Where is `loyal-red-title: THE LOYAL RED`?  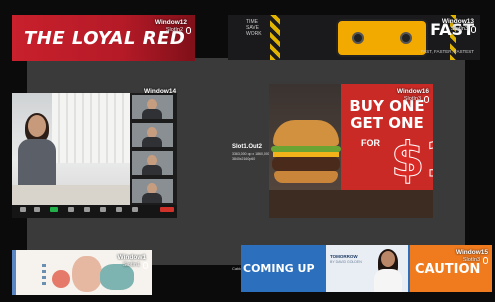 loyal-red-title: THE LOYAL RED is located at coordinates (105, 38).